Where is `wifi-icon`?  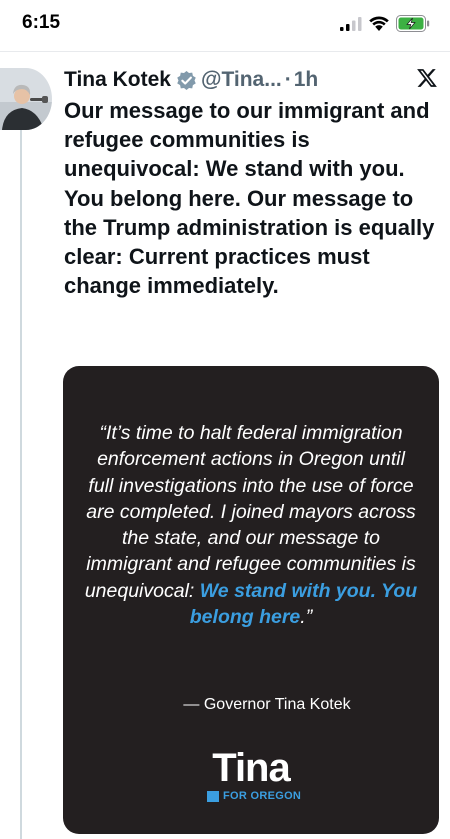 wifi-icon is located at coordinates (379, 23).